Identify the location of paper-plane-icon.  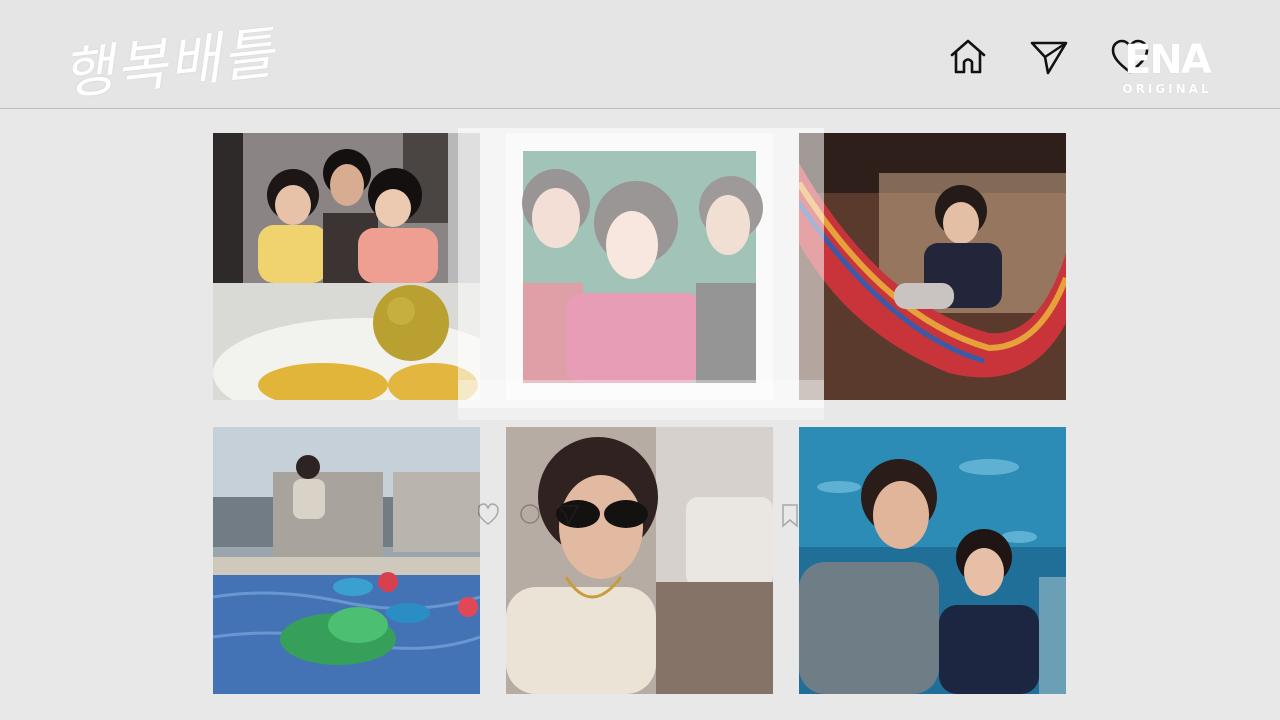
(1049, 58).